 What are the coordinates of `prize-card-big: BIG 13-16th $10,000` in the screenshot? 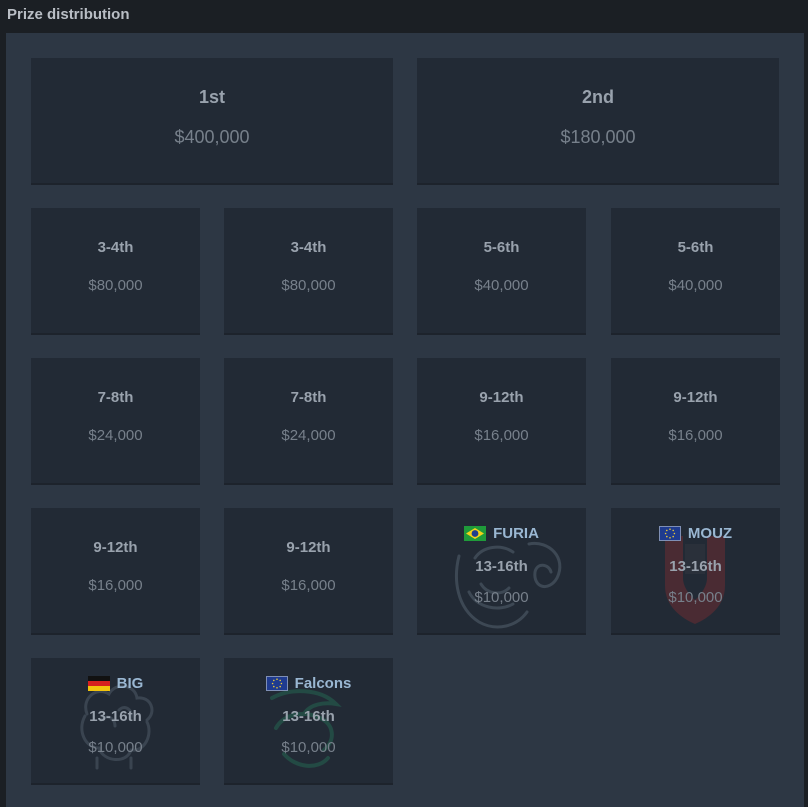 It's located at (115, 720).